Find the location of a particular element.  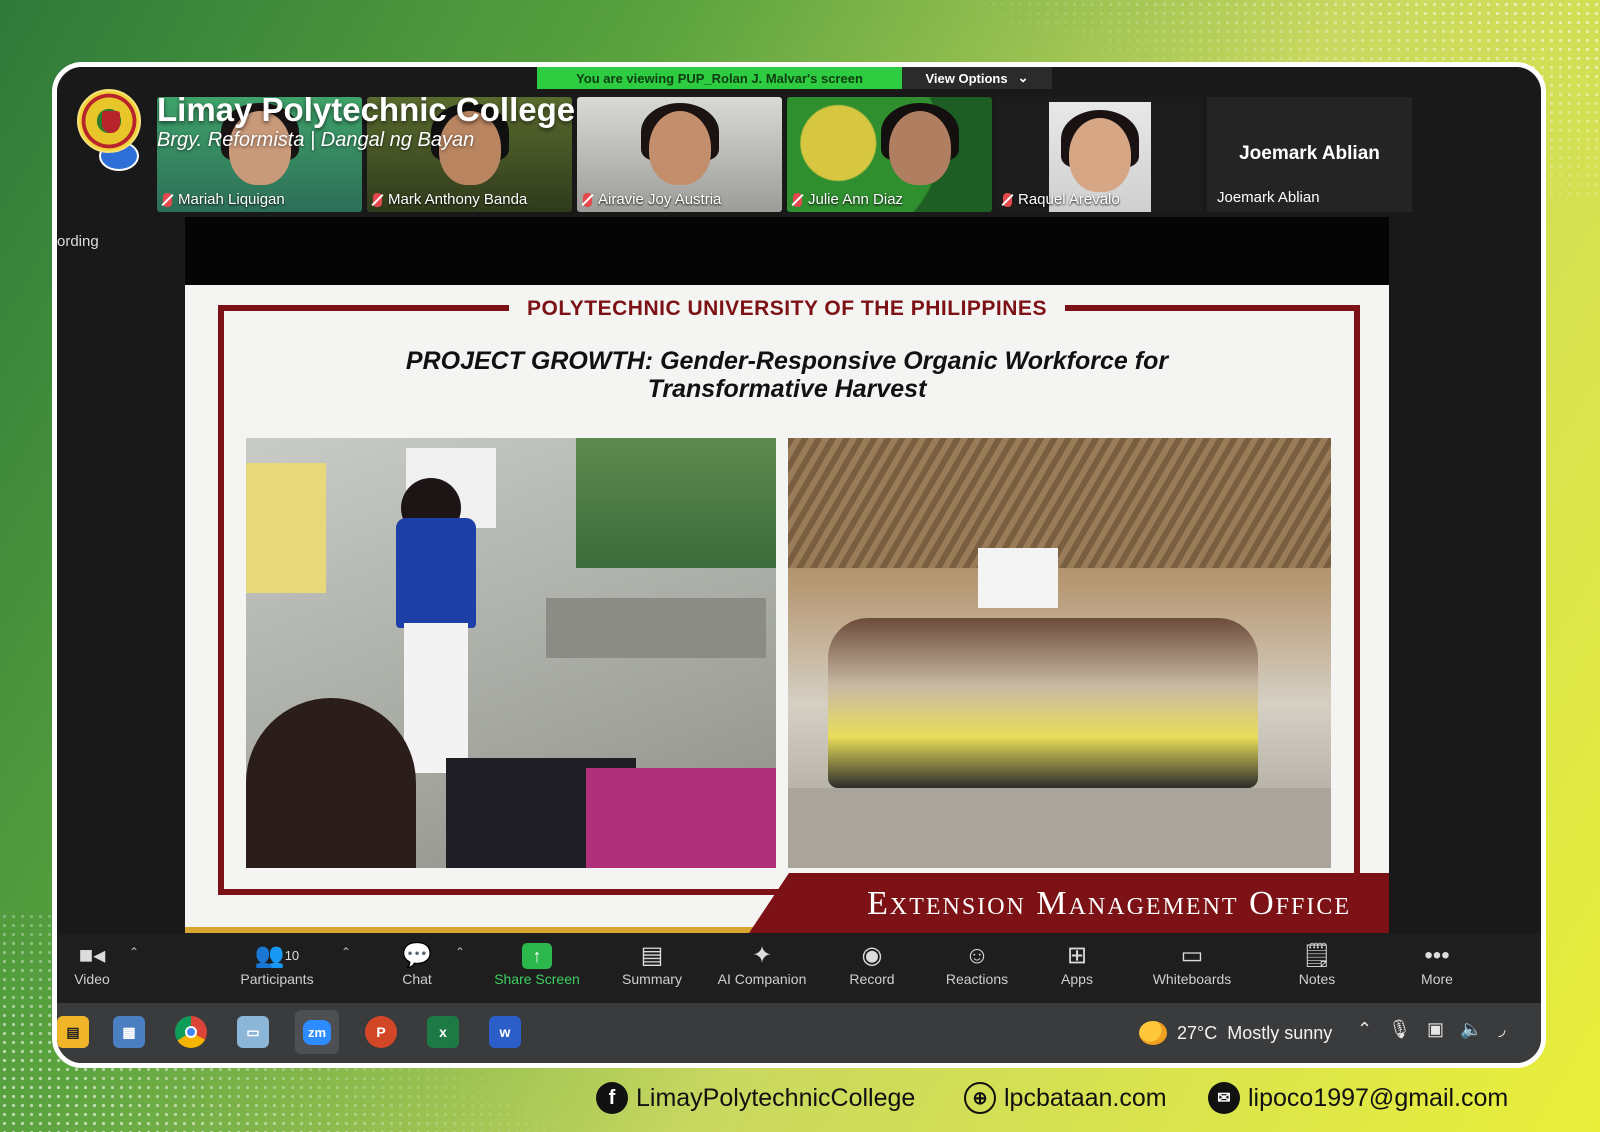

participants-icon: 👥10 is located at coordinates (277, 955).